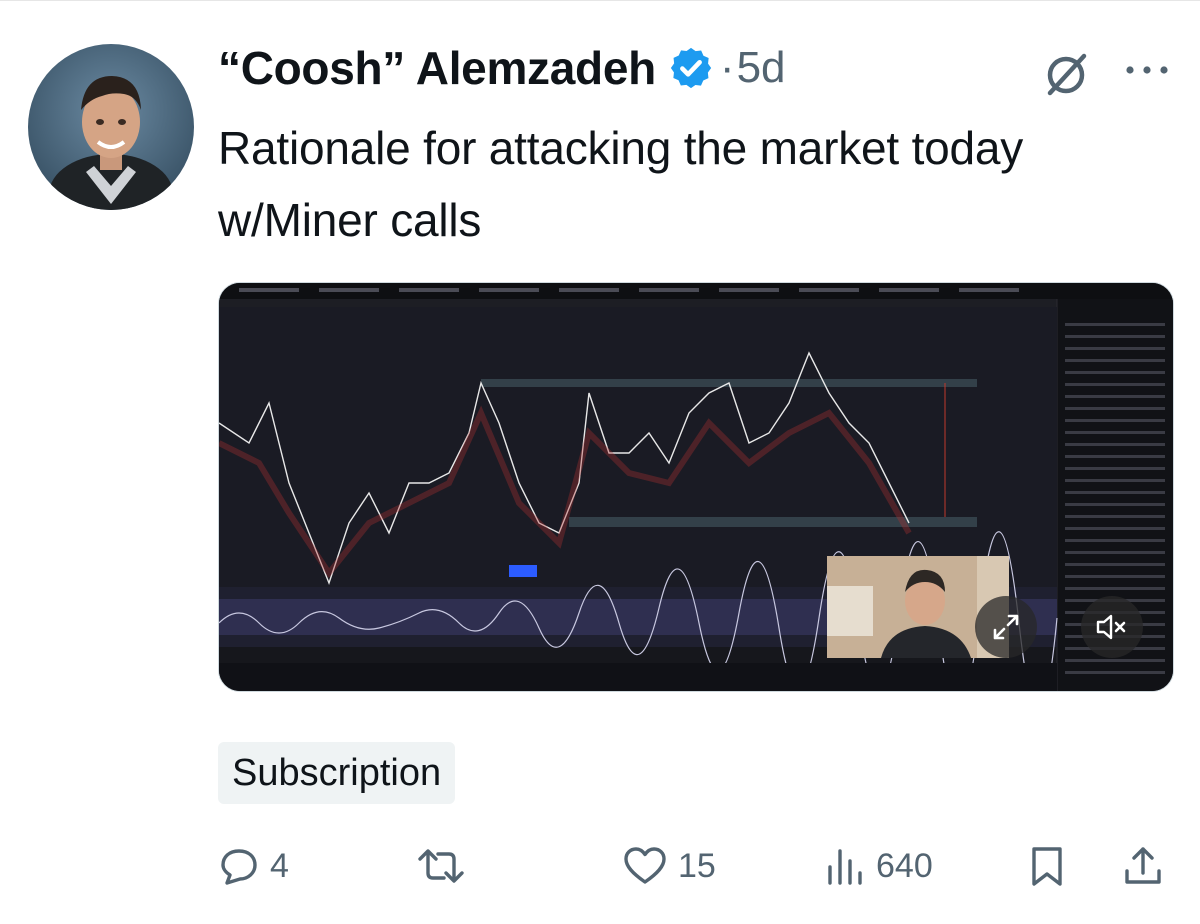  What do you see at coordinates (904, 865) in the screenshot?
I see `view-count: 640` at bounding box center [904, 865].